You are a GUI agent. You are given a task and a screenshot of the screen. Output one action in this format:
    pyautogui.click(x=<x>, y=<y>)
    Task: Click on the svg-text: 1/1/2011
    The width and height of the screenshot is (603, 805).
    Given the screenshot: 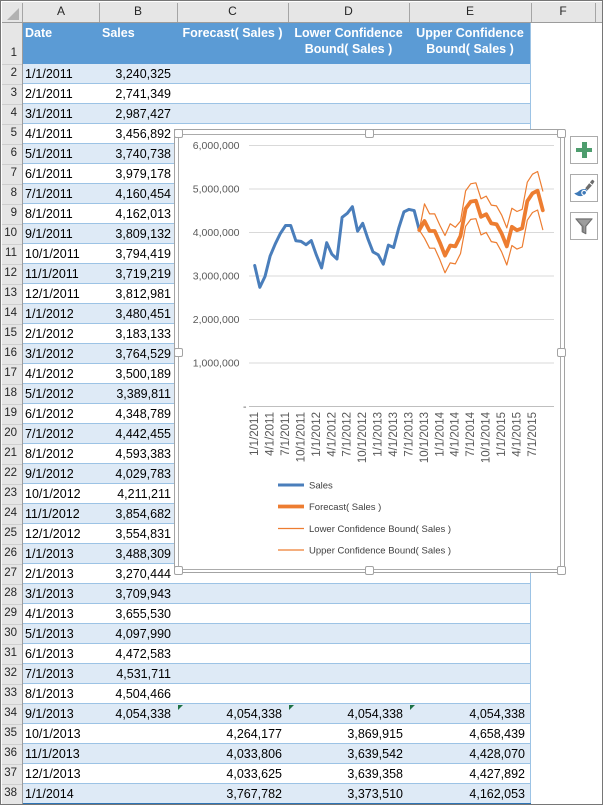 What is the action you would take?
    pyautogui.click(x=255, y=434)
    